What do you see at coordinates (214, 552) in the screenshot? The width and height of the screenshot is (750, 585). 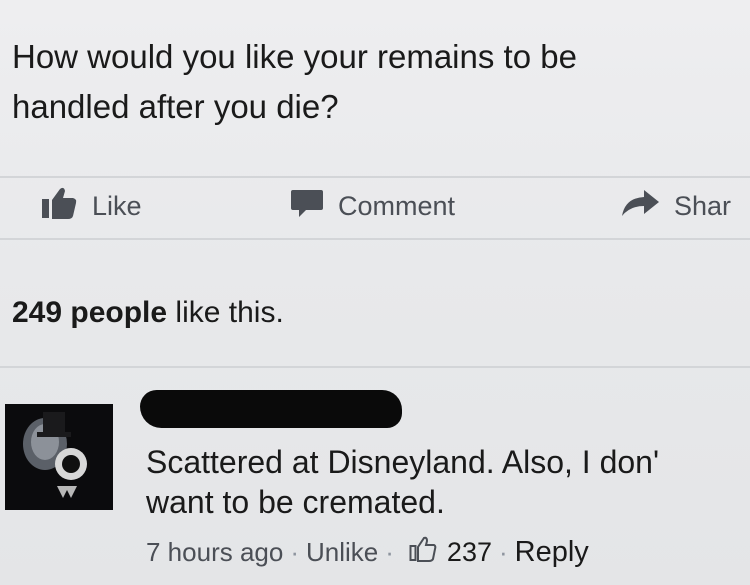 I see `comment-timestamp: 7 hours ago` at bounding box center [214, 552].